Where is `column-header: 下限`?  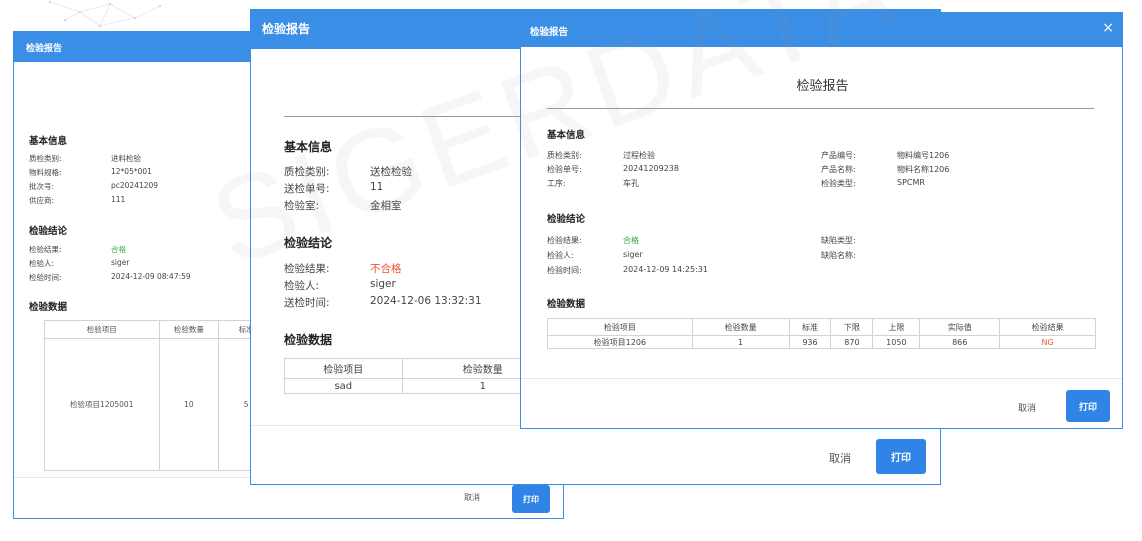
column-header: 下限 is located at coordinates (852, 327).